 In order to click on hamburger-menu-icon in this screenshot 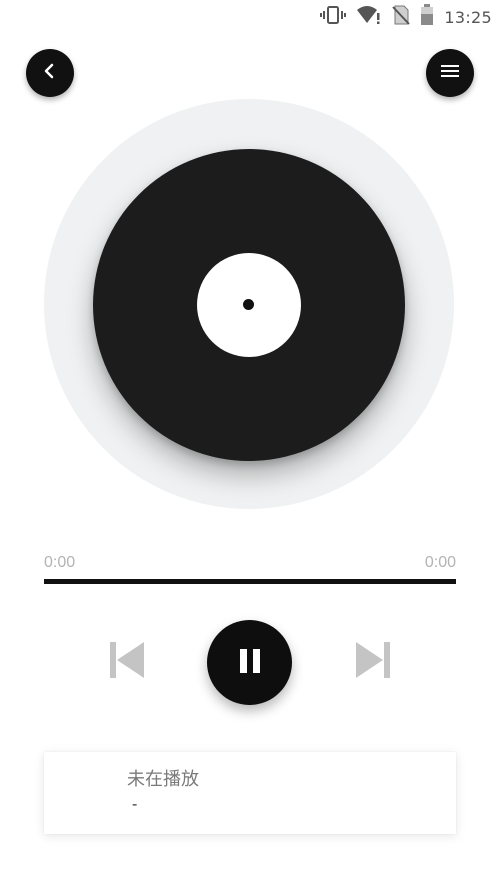, I will do `click(450, 73)`.